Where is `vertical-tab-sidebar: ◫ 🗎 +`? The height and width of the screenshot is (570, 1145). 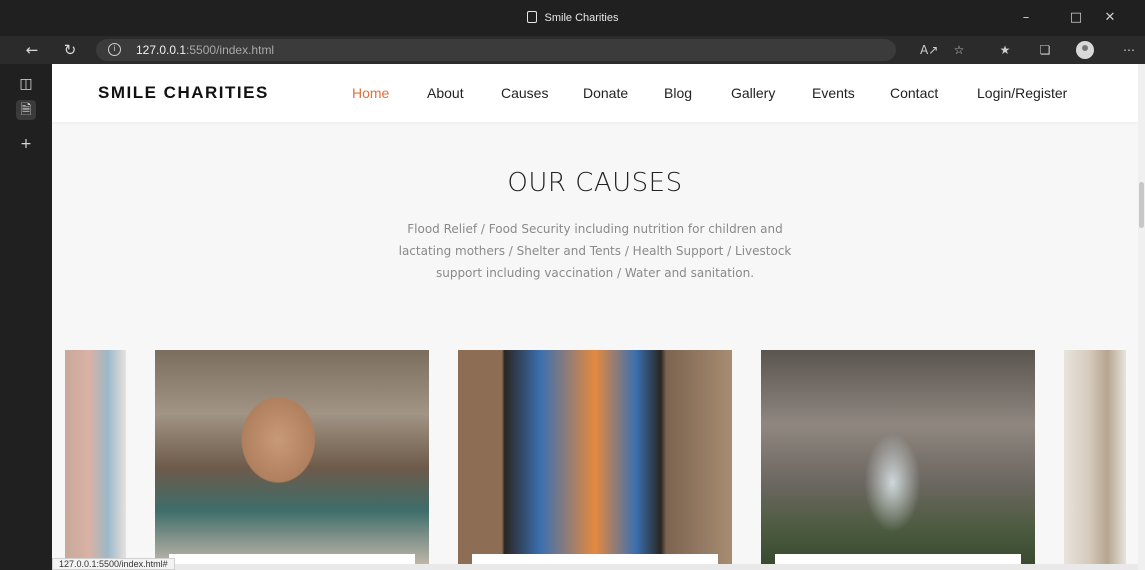
vertical-tab-sidebar: ◫ 🗎 + is located at coordinates (26, 317).